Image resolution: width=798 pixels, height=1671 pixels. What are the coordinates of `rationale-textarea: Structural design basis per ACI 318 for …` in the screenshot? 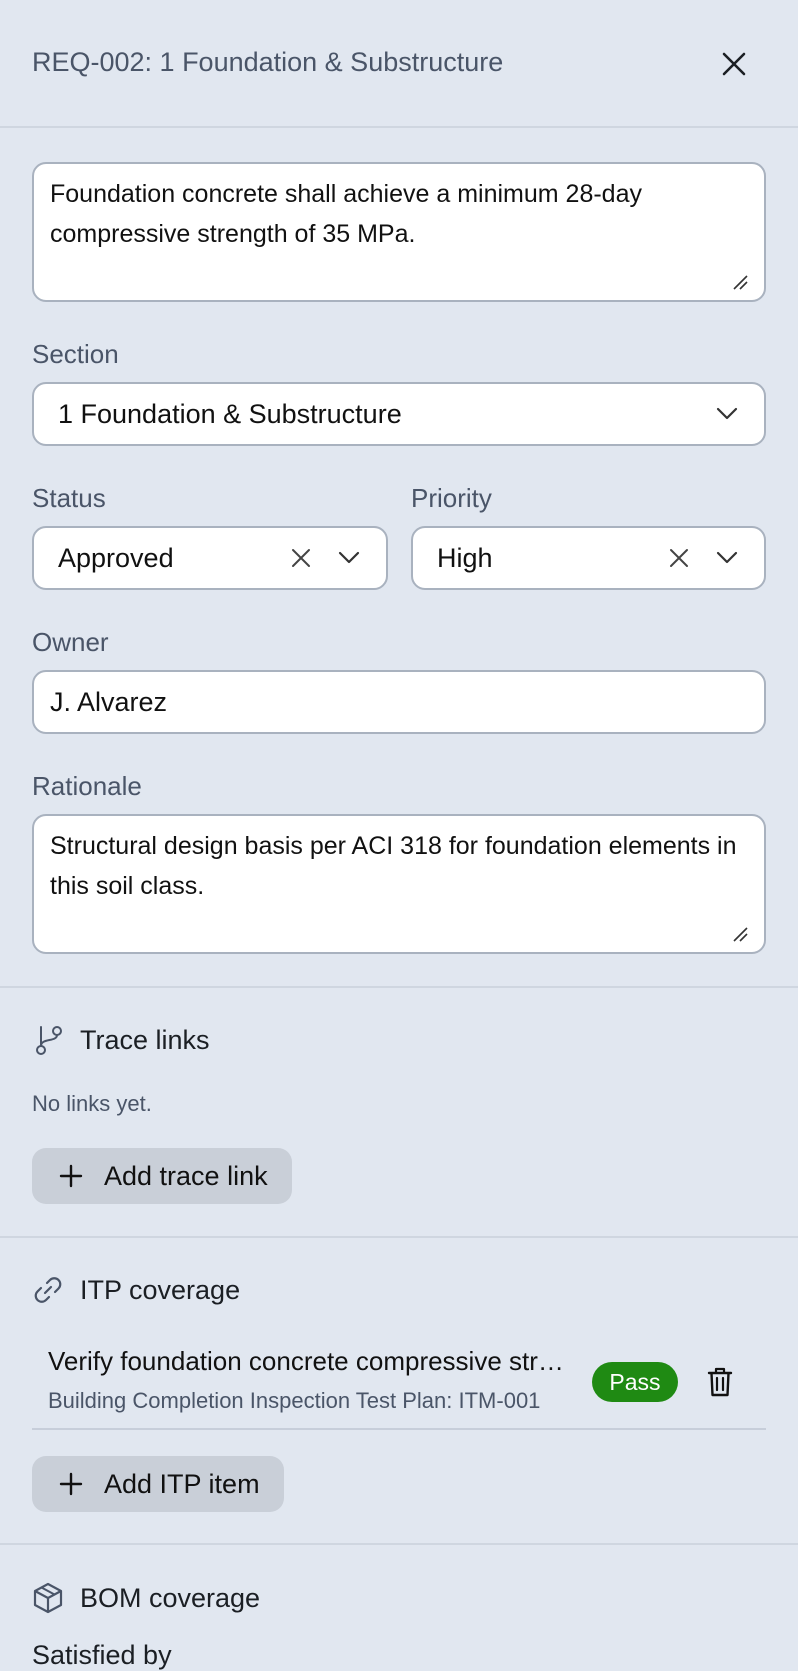 It's located at (399, 884).